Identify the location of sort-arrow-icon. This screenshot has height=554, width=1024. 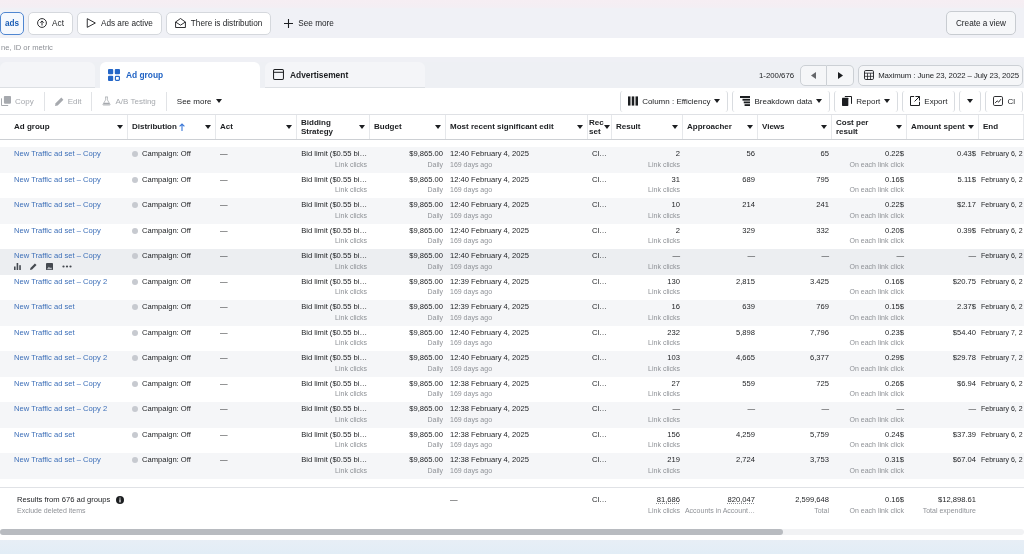
(181, 127).